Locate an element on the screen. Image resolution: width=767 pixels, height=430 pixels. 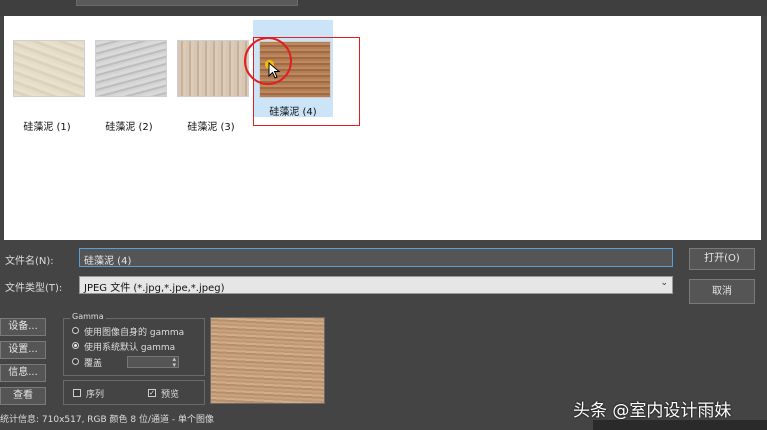
path-dropdown-stub is located at coordinates (187, 3).